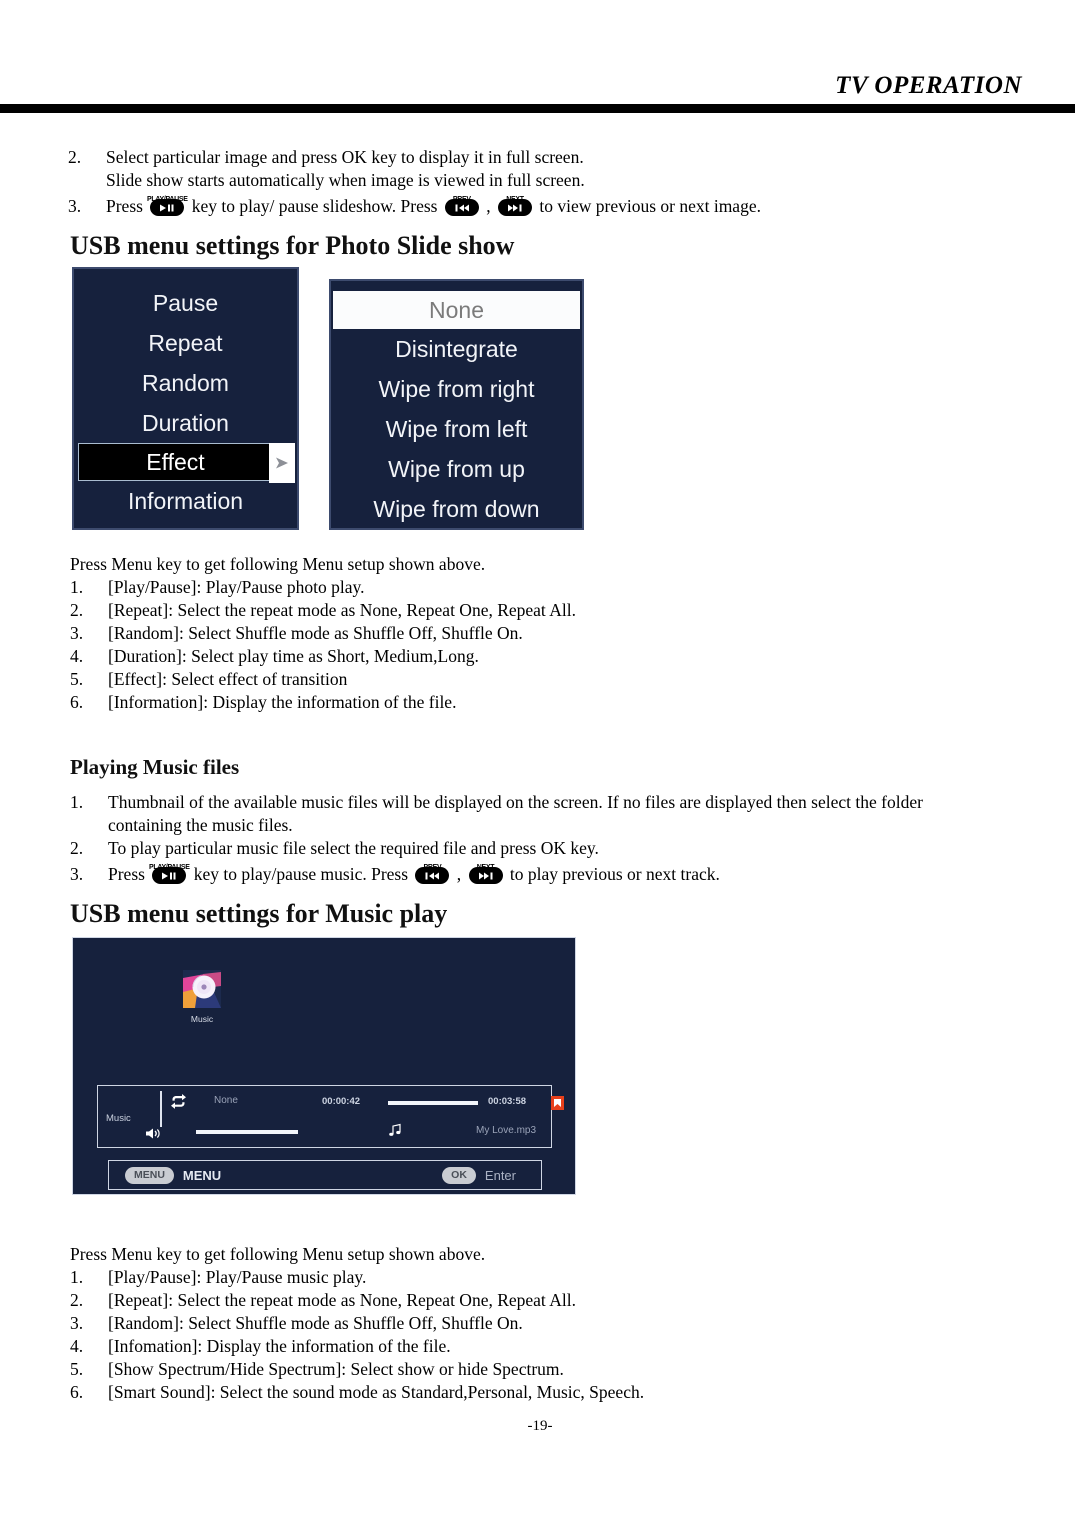  What do you see at coordinates (395, 1132) in the screenshot?
I see `music-note-icon` at bounding box center [395, 1132].